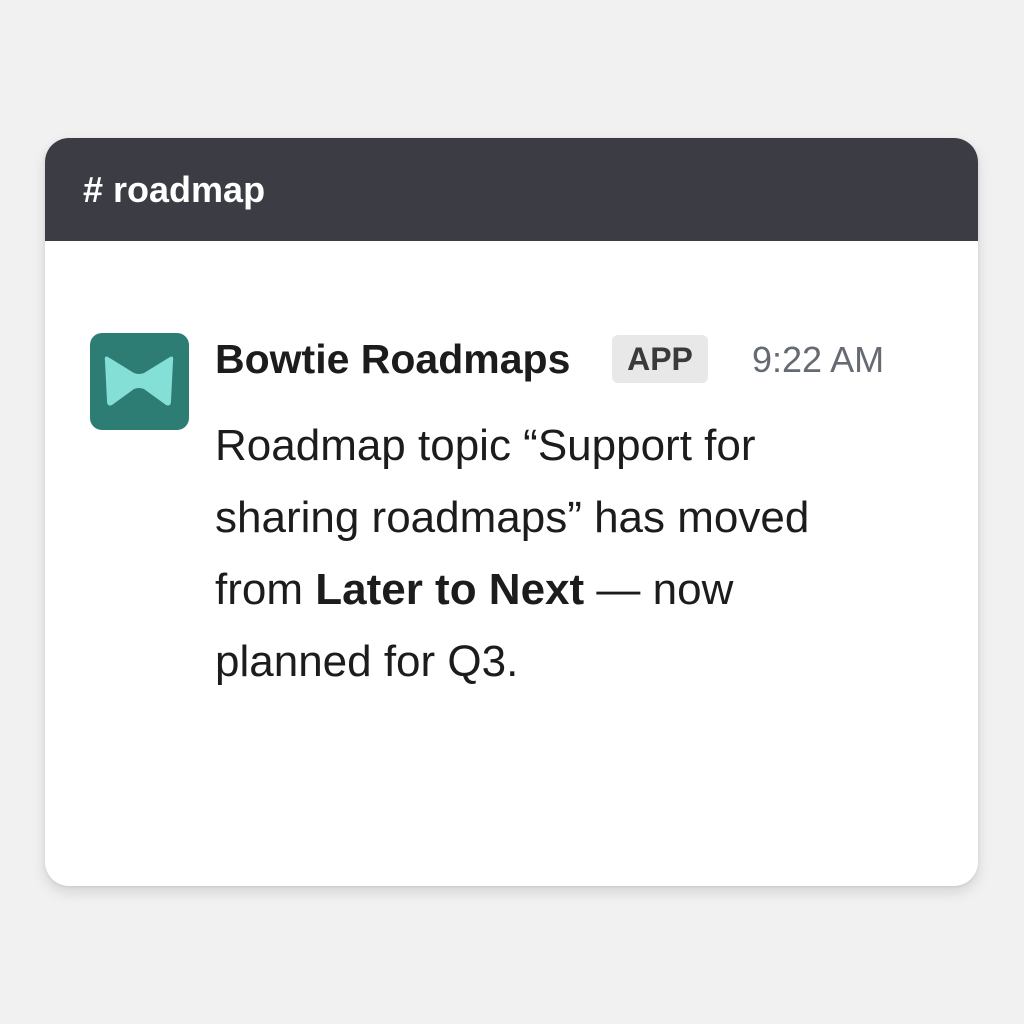 The height and width of the screenshot is (1024, 1024). Describe the element at coordinates (511, 189) in the screenshot. I see `channel-header: # roadmap` at that location.